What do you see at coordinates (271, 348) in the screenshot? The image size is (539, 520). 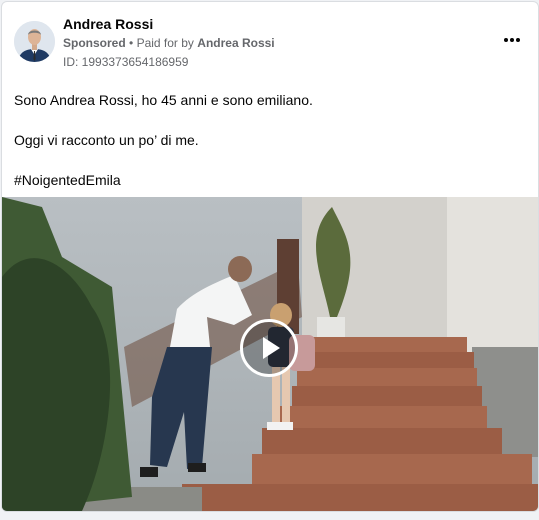 I see `play-icon` at bounding box center [271, 348].